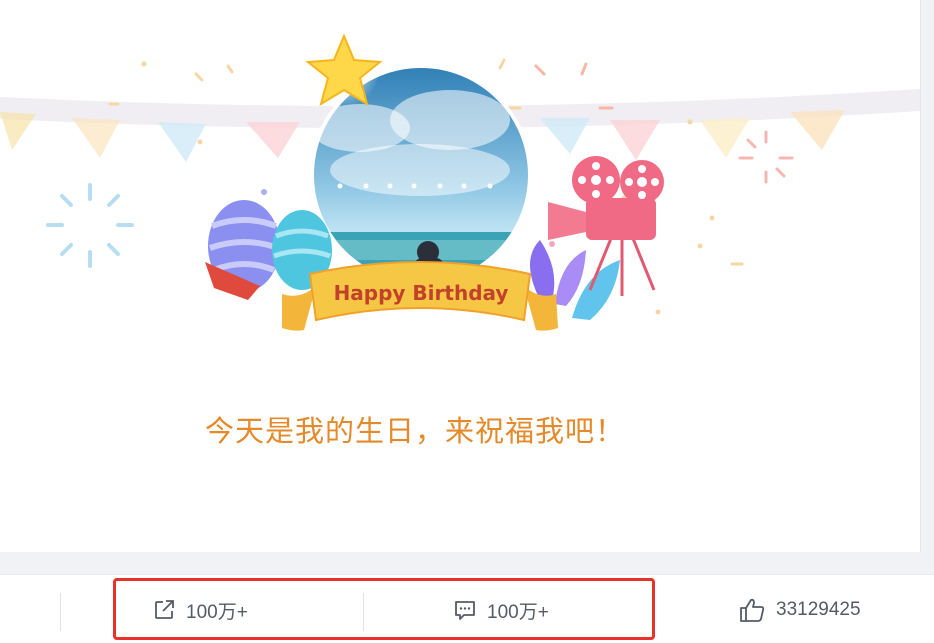 This screenshot has width=934, height=643. Describe the element at coordinates (421, 293) in the screenshot. I see `banner-text: Happy Birthday` at that location.